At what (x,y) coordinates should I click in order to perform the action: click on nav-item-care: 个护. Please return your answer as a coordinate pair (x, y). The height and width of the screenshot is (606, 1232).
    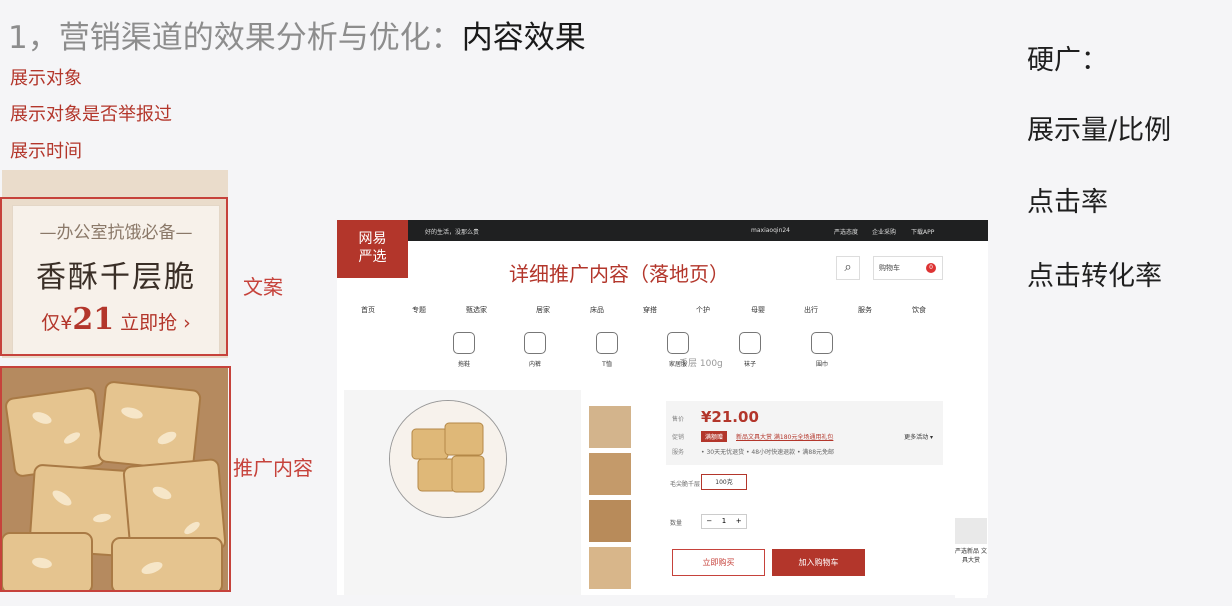
    Looking at the image, I should click on (703, 310).